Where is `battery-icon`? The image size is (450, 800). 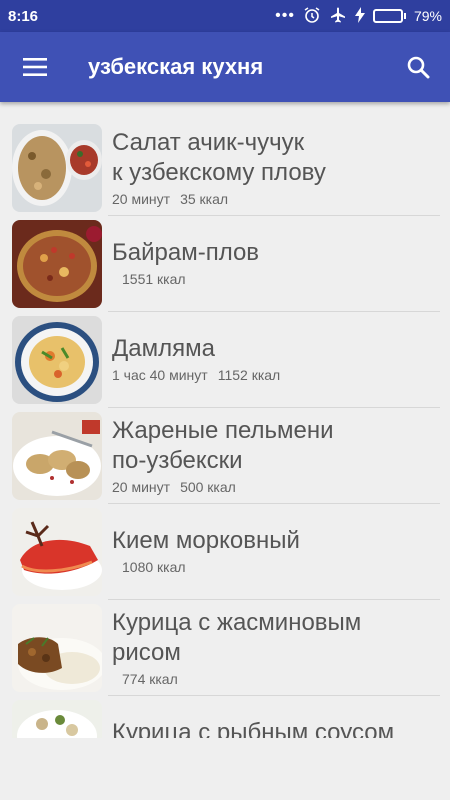
battery-icon is located at coordinates (389, 16).